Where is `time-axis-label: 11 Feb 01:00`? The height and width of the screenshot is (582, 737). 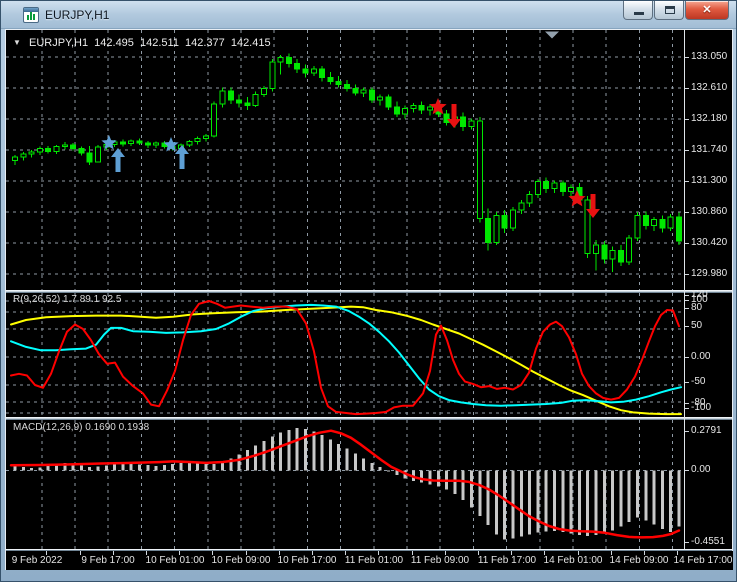
time-axis-label: 11 Feb 01:00 is located at coordinates (374, 560).